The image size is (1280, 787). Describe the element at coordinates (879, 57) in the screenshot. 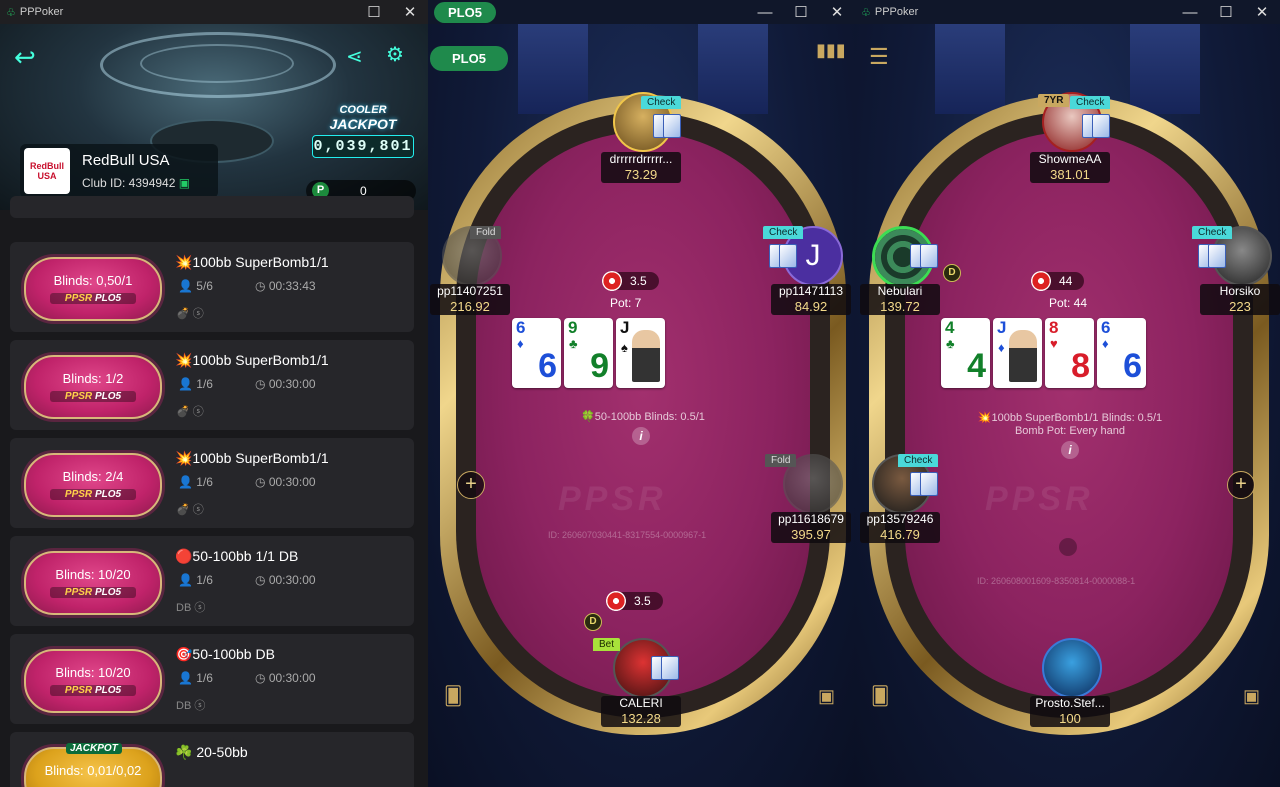

I see `menu-icon: ☰` at that location.